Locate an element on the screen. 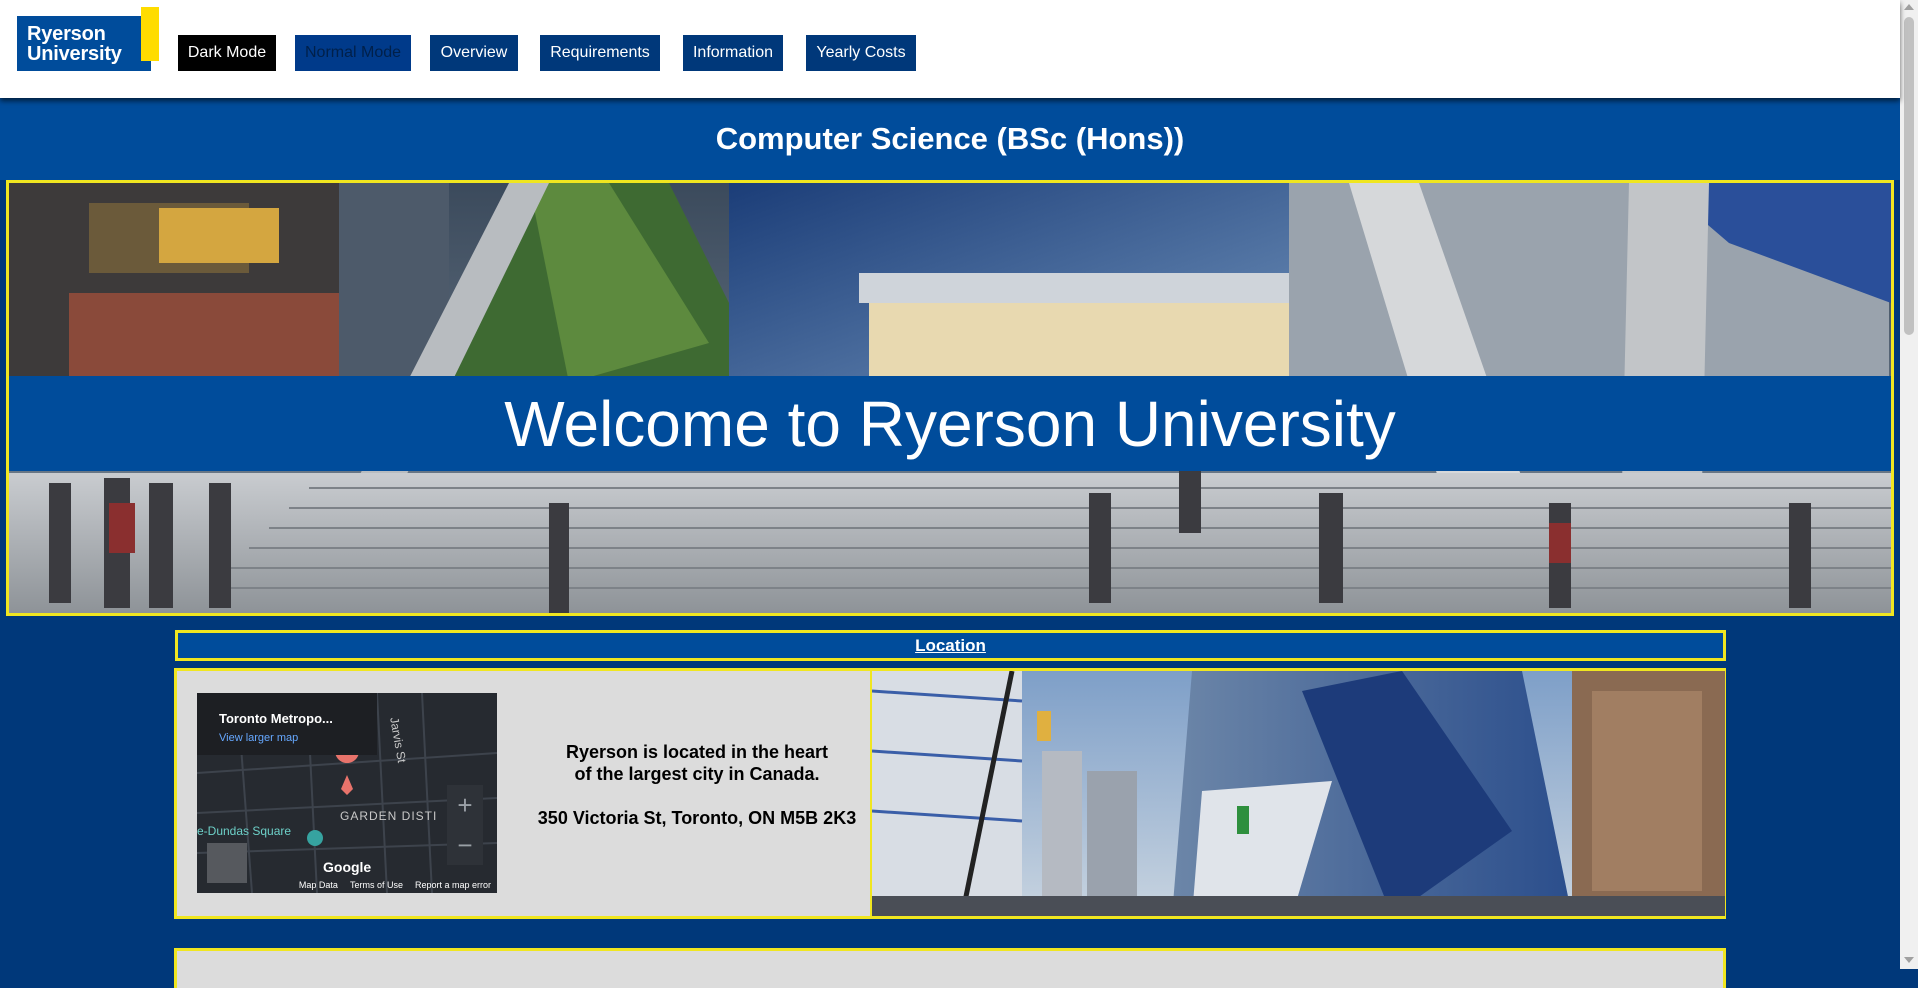  welcome-banner: Welcome to Ryerson University is located at coordinates (950, 423).